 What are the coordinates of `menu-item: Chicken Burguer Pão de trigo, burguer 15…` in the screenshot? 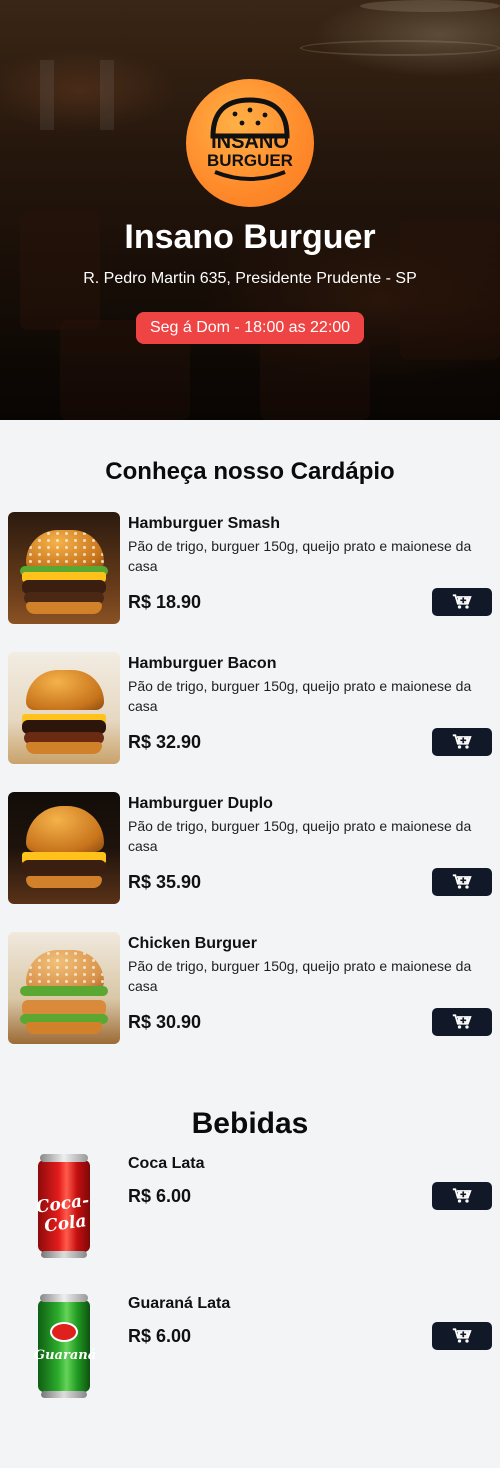 It's located at (250, 988).